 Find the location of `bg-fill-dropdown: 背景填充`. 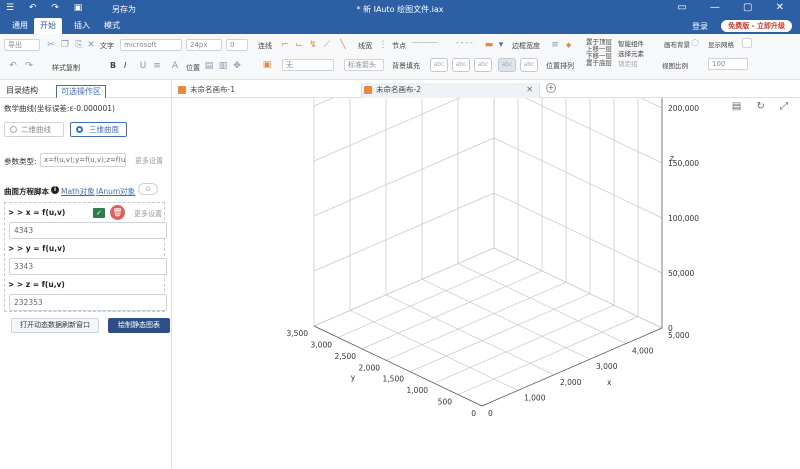

bg-fill-dropdown: 背景填充 is located at coordinates (406, 66).